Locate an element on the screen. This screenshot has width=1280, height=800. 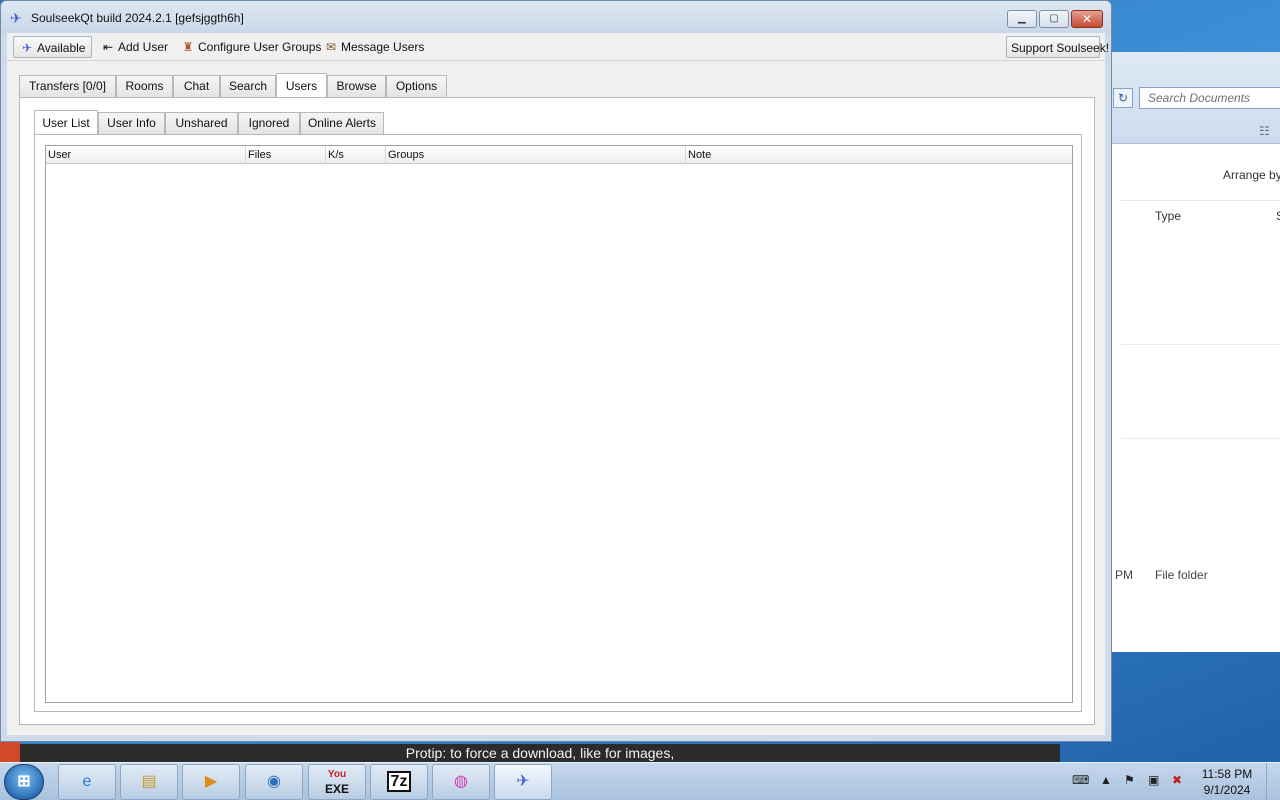
column-header-speed: K/s is located at coordinates (356, 155).